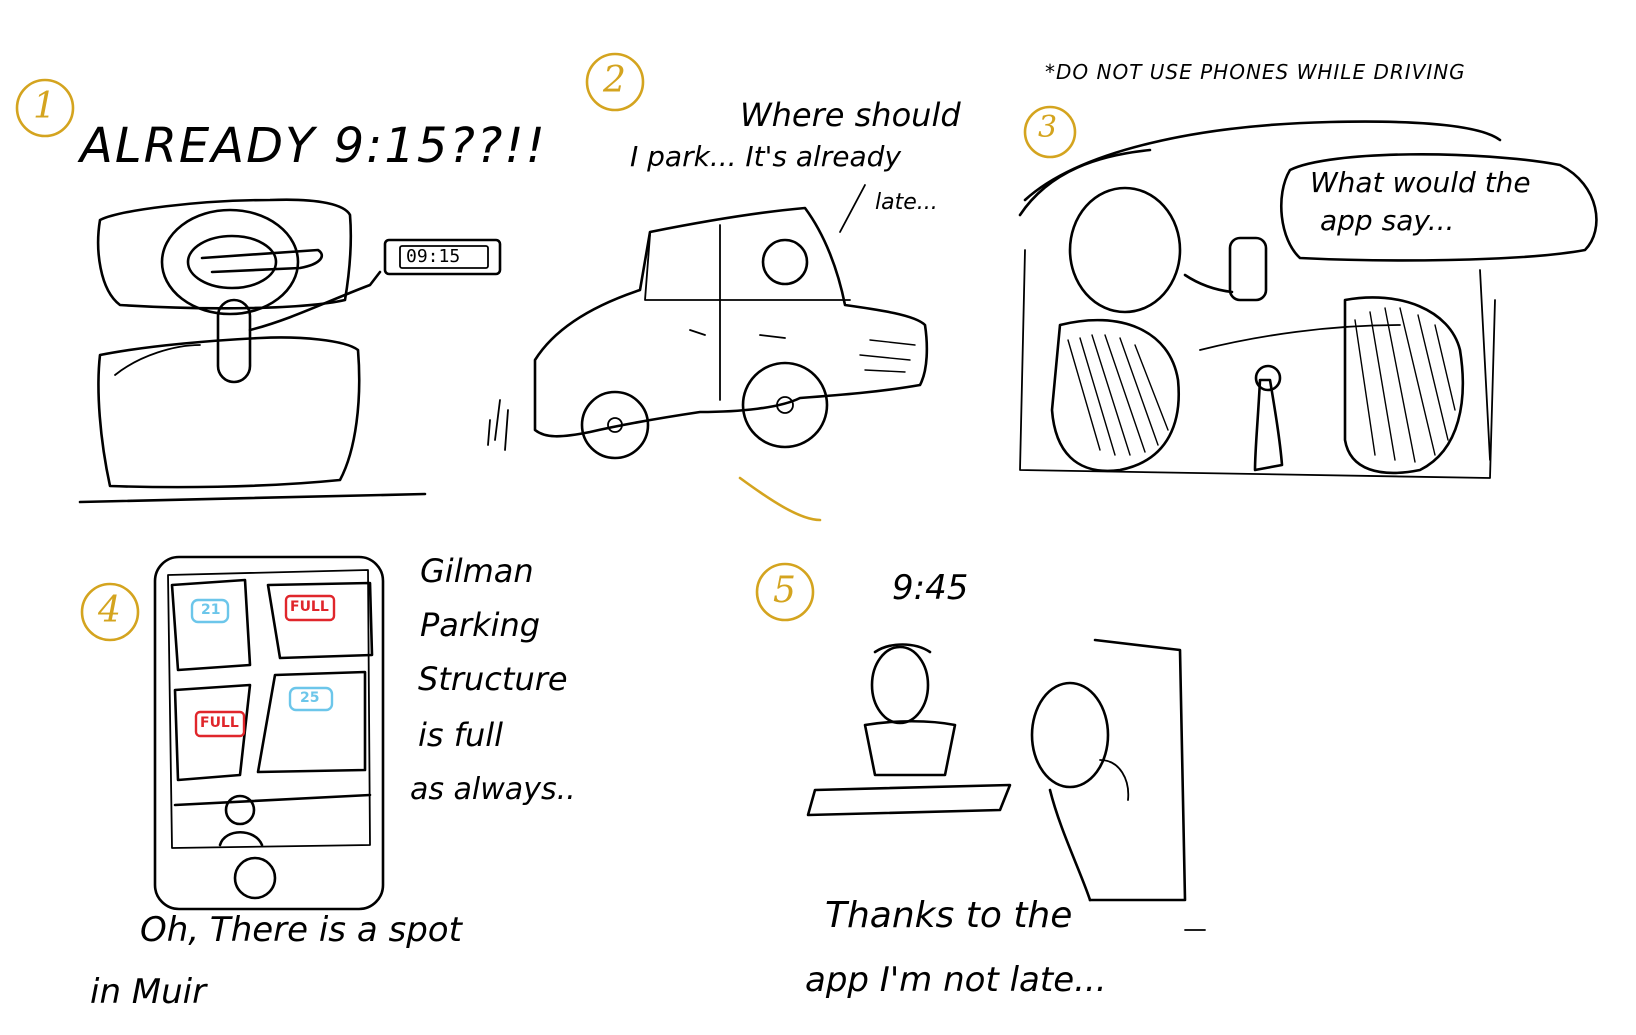 The width and height of the screenshot is (1636, 1035). I want to click on dashboard-line, so click(1300, 337).